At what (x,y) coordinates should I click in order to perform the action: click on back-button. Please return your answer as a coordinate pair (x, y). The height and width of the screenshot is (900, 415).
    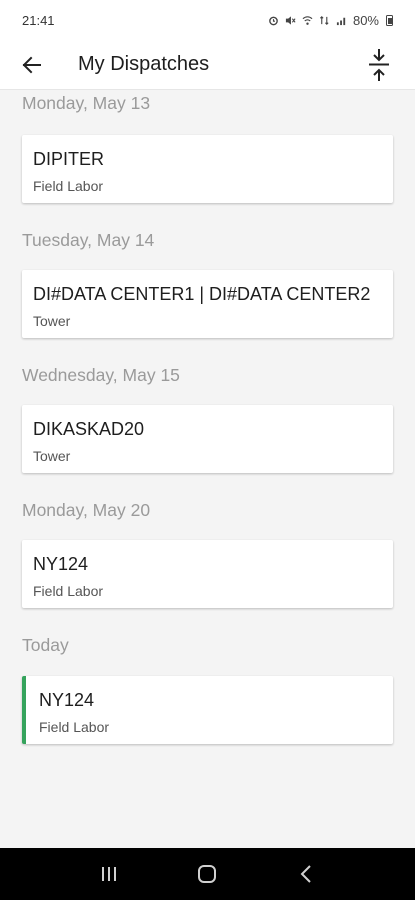
    Looking at the image, I should click on (32, 65).